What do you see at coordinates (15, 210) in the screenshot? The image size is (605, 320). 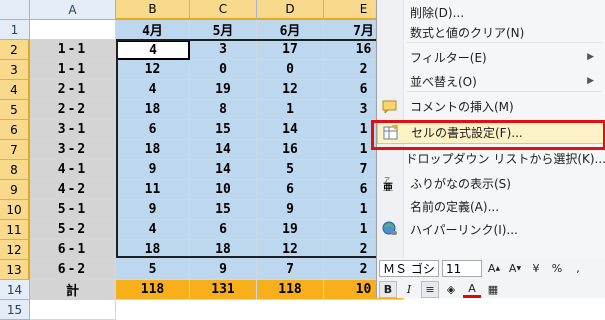 I see `row-header-10: 10` at bounding box center [15, 210].